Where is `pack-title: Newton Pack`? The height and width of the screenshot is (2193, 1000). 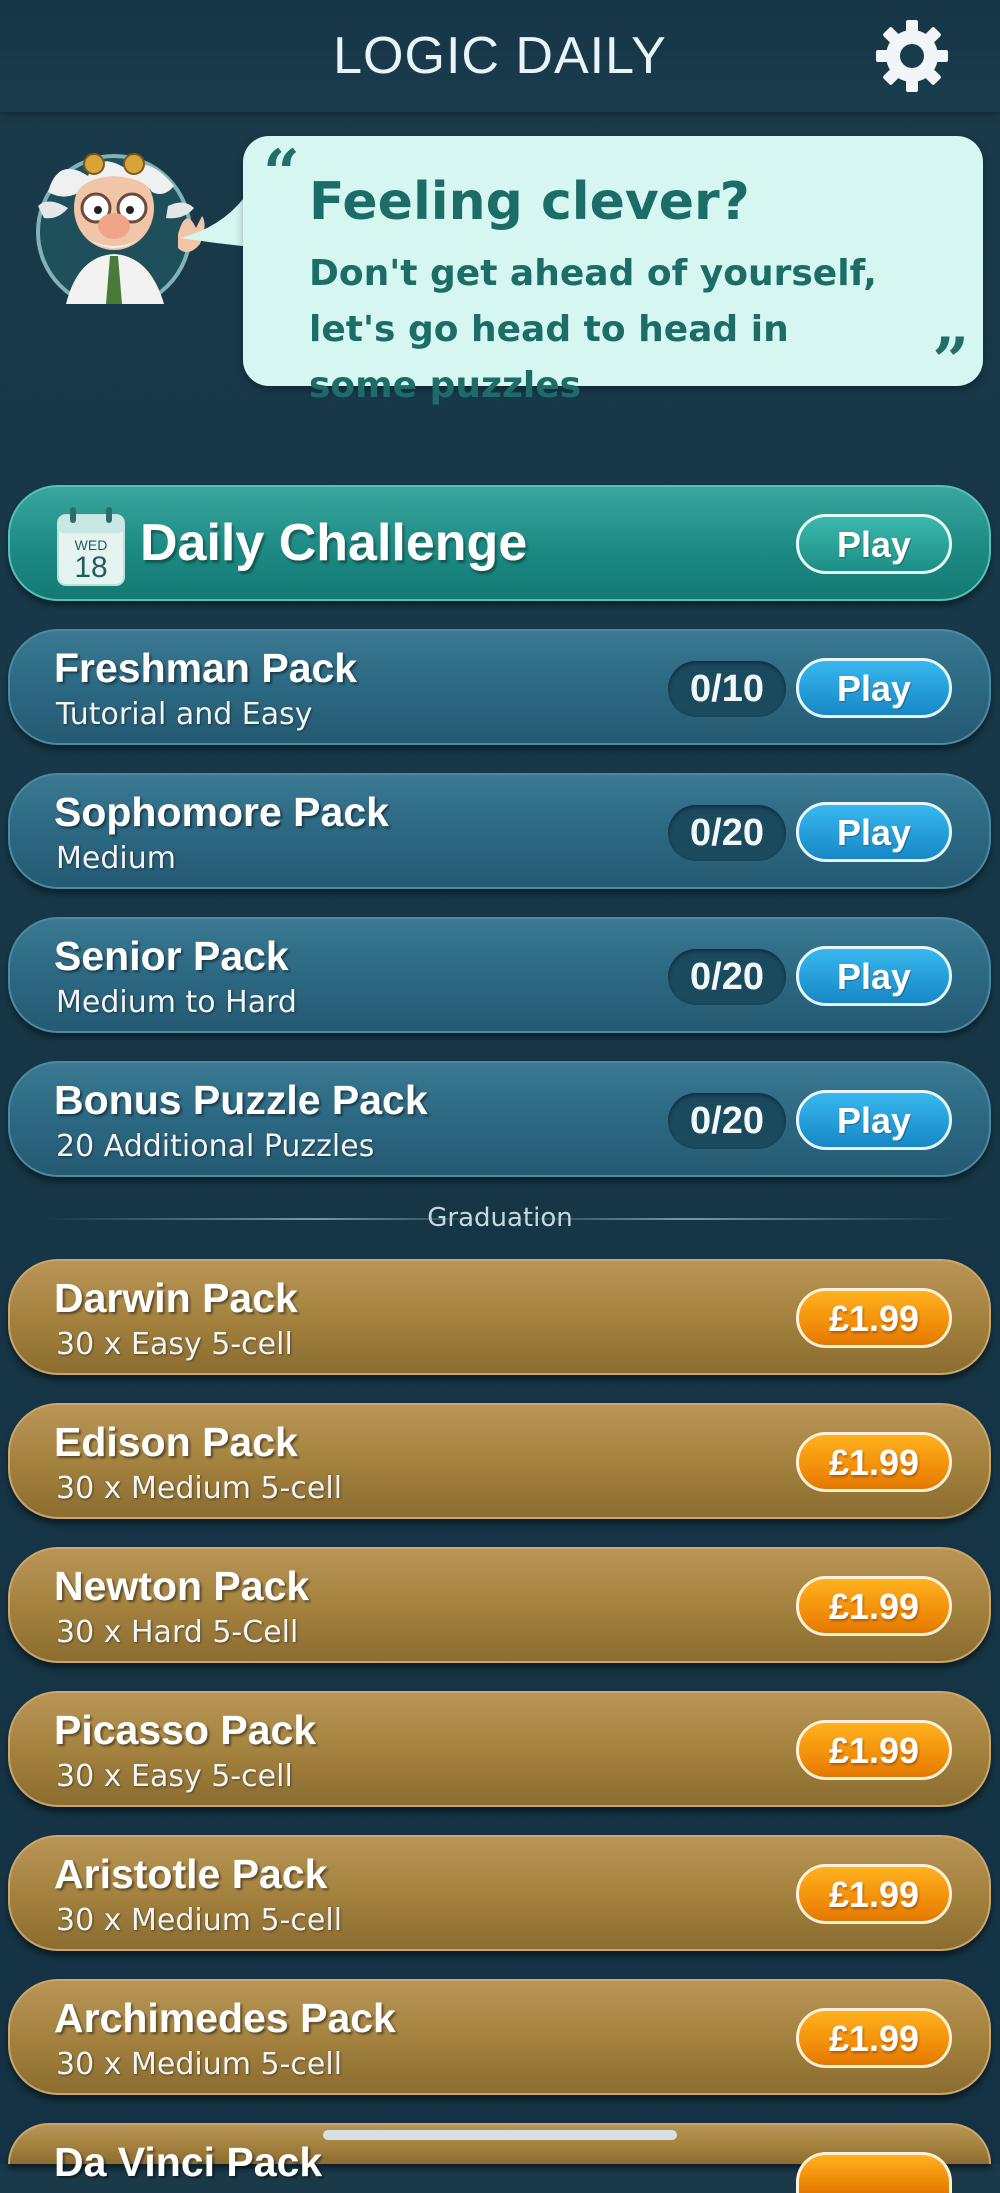 pack-title: Newton Pack is located at coordinates (182, 1586).